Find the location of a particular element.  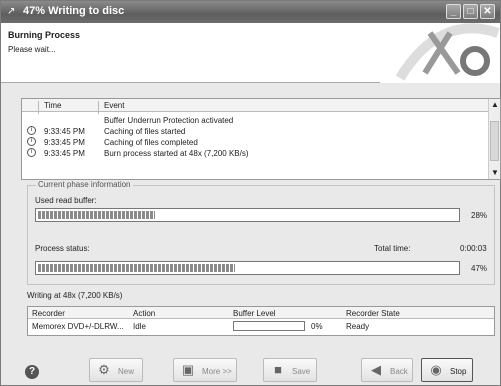

recorder-action: Idle is located at coordinates (139, 326).